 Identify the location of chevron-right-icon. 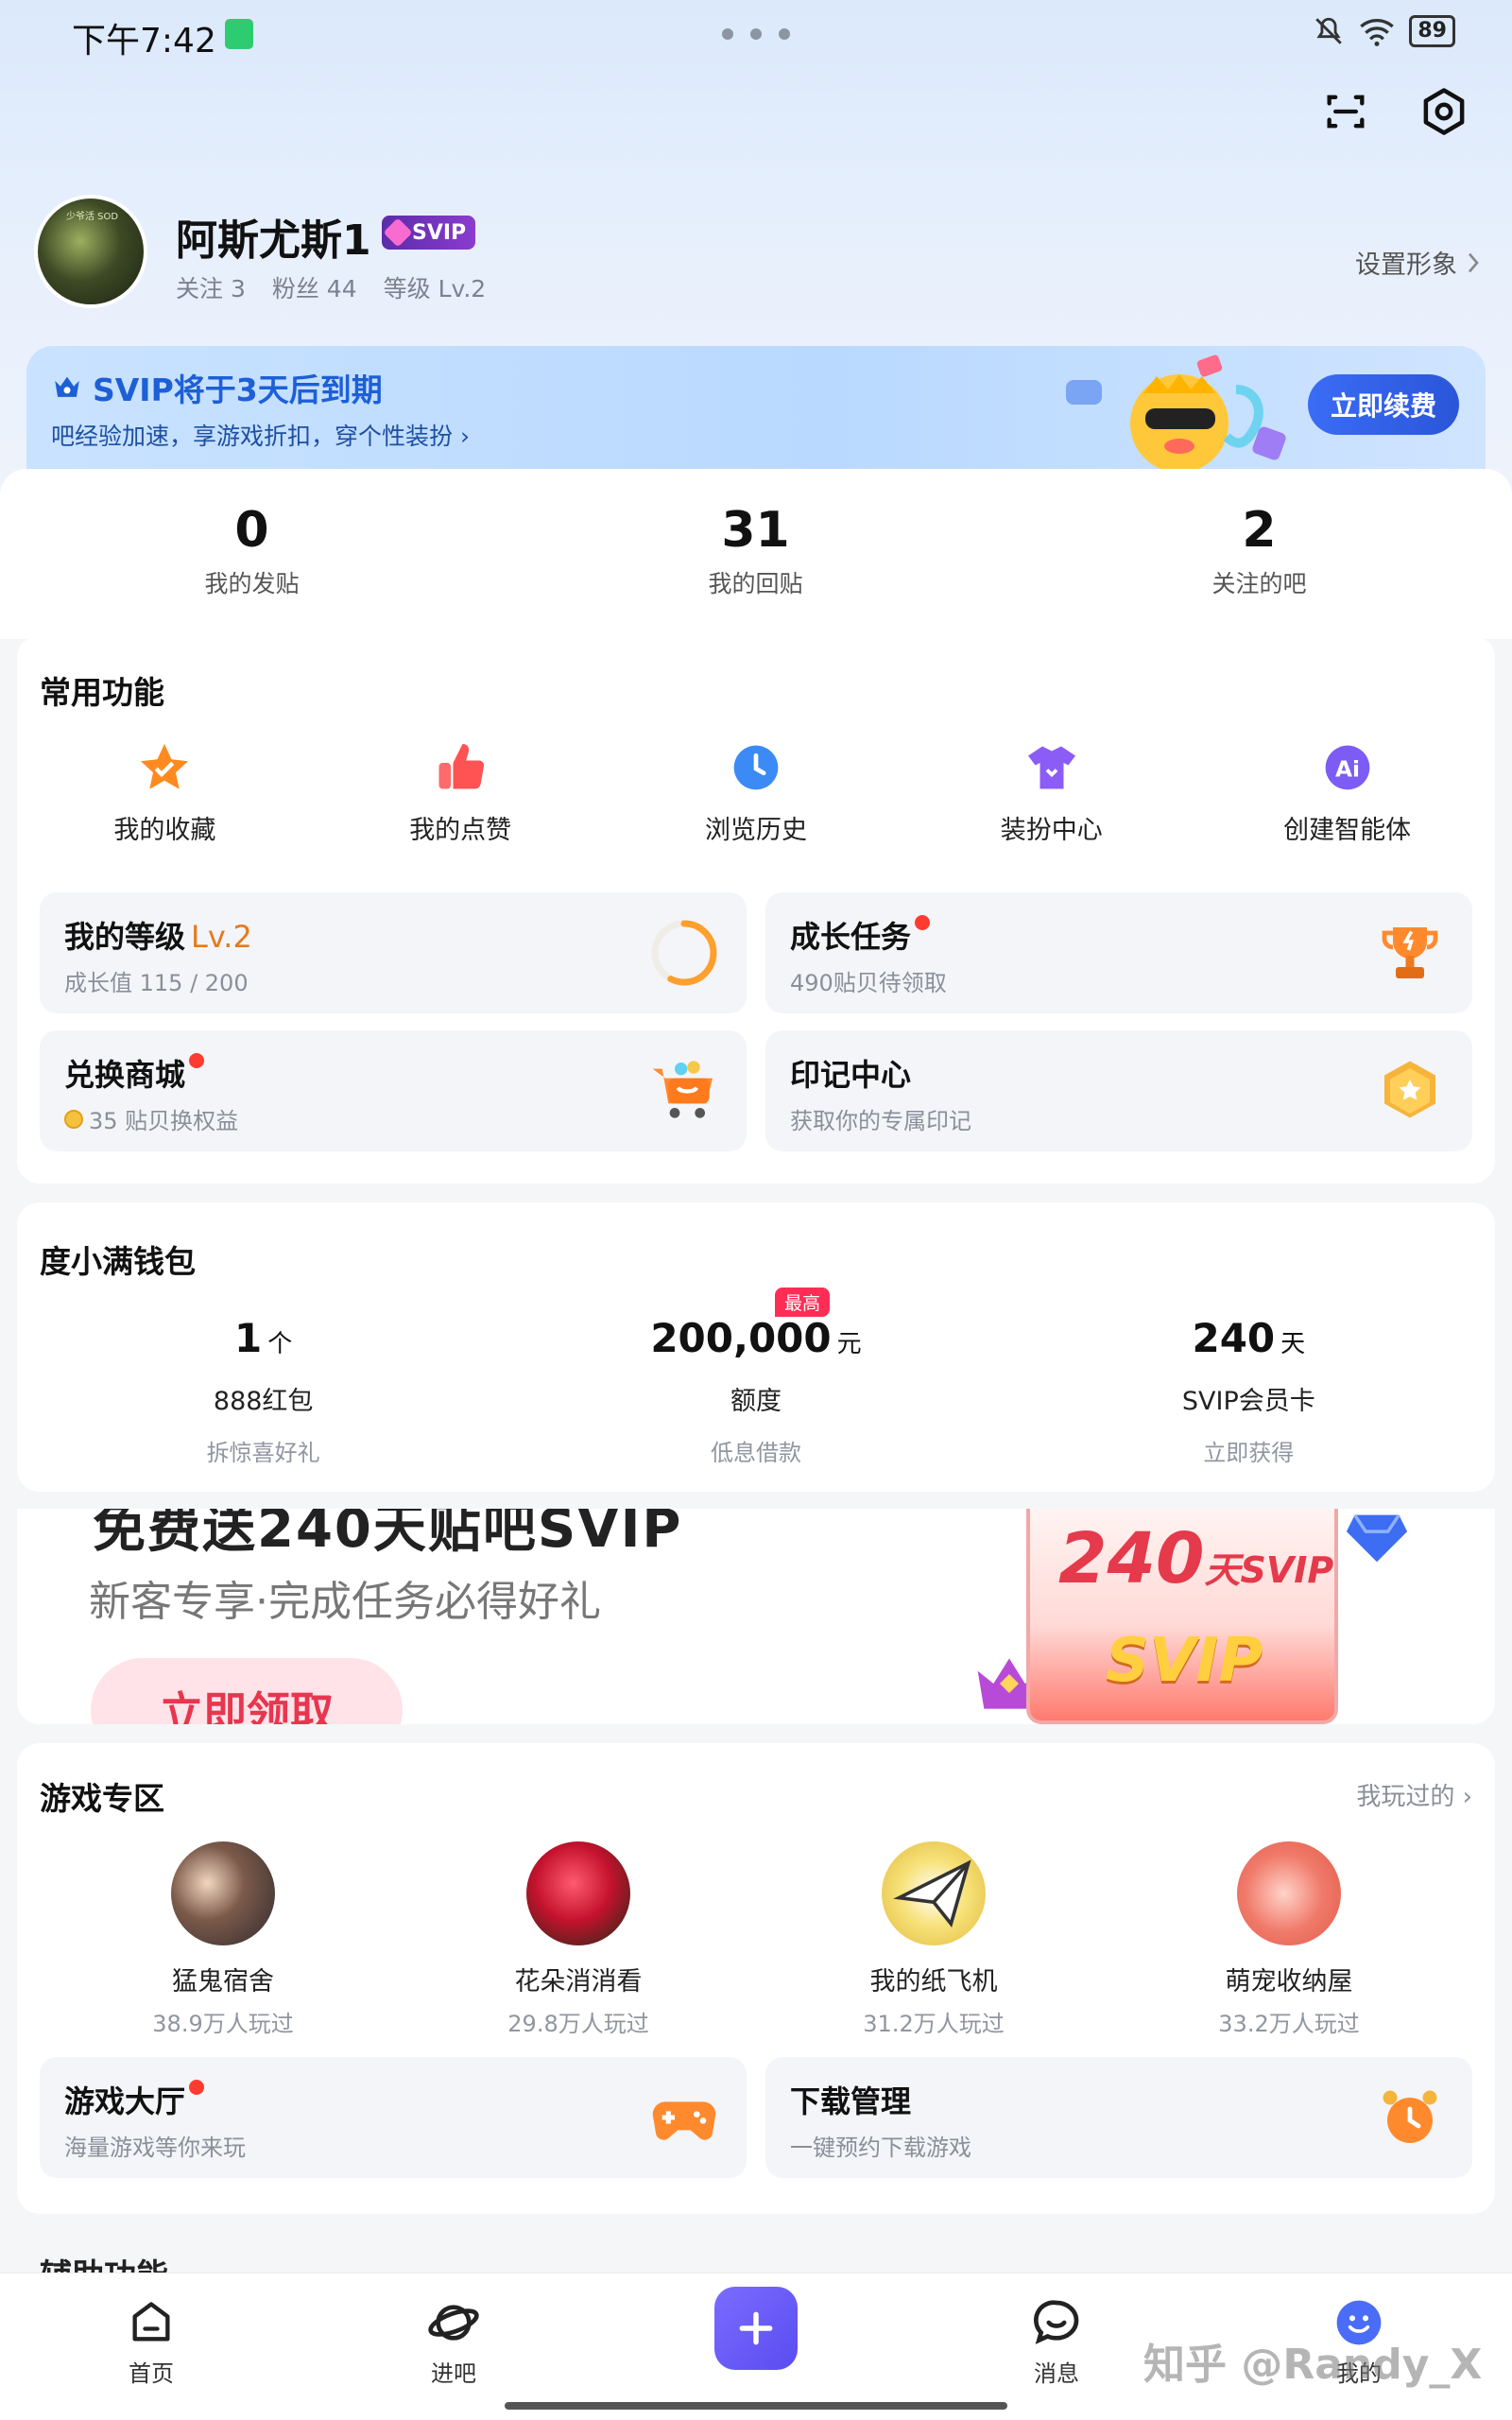
(1473, 262).